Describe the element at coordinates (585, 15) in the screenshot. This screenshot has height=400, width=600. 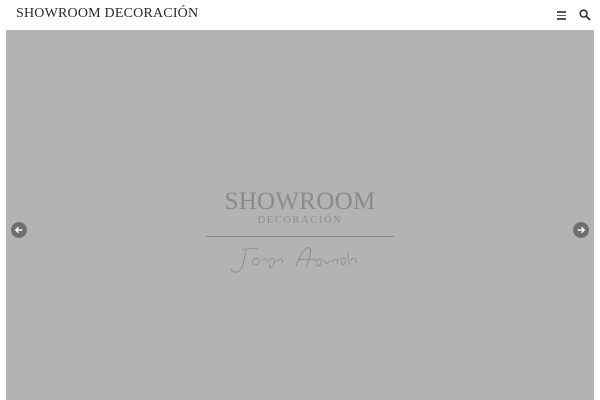
I see `search-icon` at that location.